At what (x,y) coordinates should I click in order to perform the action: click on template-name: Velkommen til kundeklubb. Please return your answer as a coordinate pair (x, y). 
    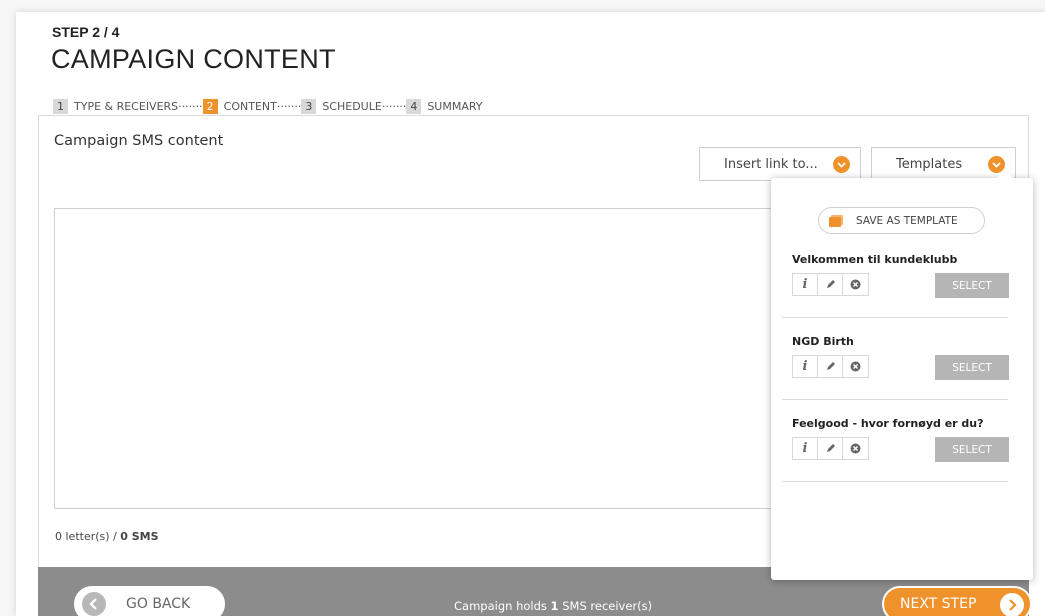
    Looking at the image, I should click on (875, 259).